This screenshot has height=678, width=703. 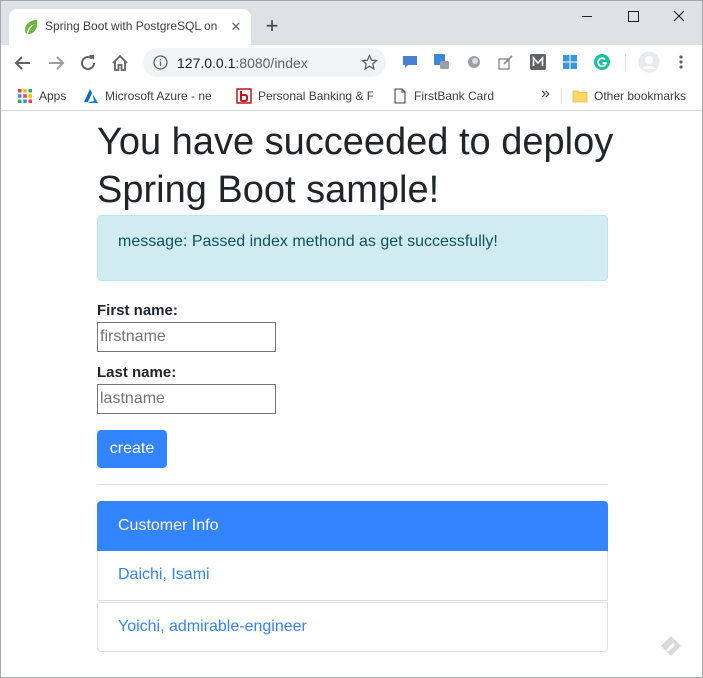 What do you see at coordinates (602, 62) in the screenshot?
I see `grammarly-extension-icon` at bounding box center [602, 62].